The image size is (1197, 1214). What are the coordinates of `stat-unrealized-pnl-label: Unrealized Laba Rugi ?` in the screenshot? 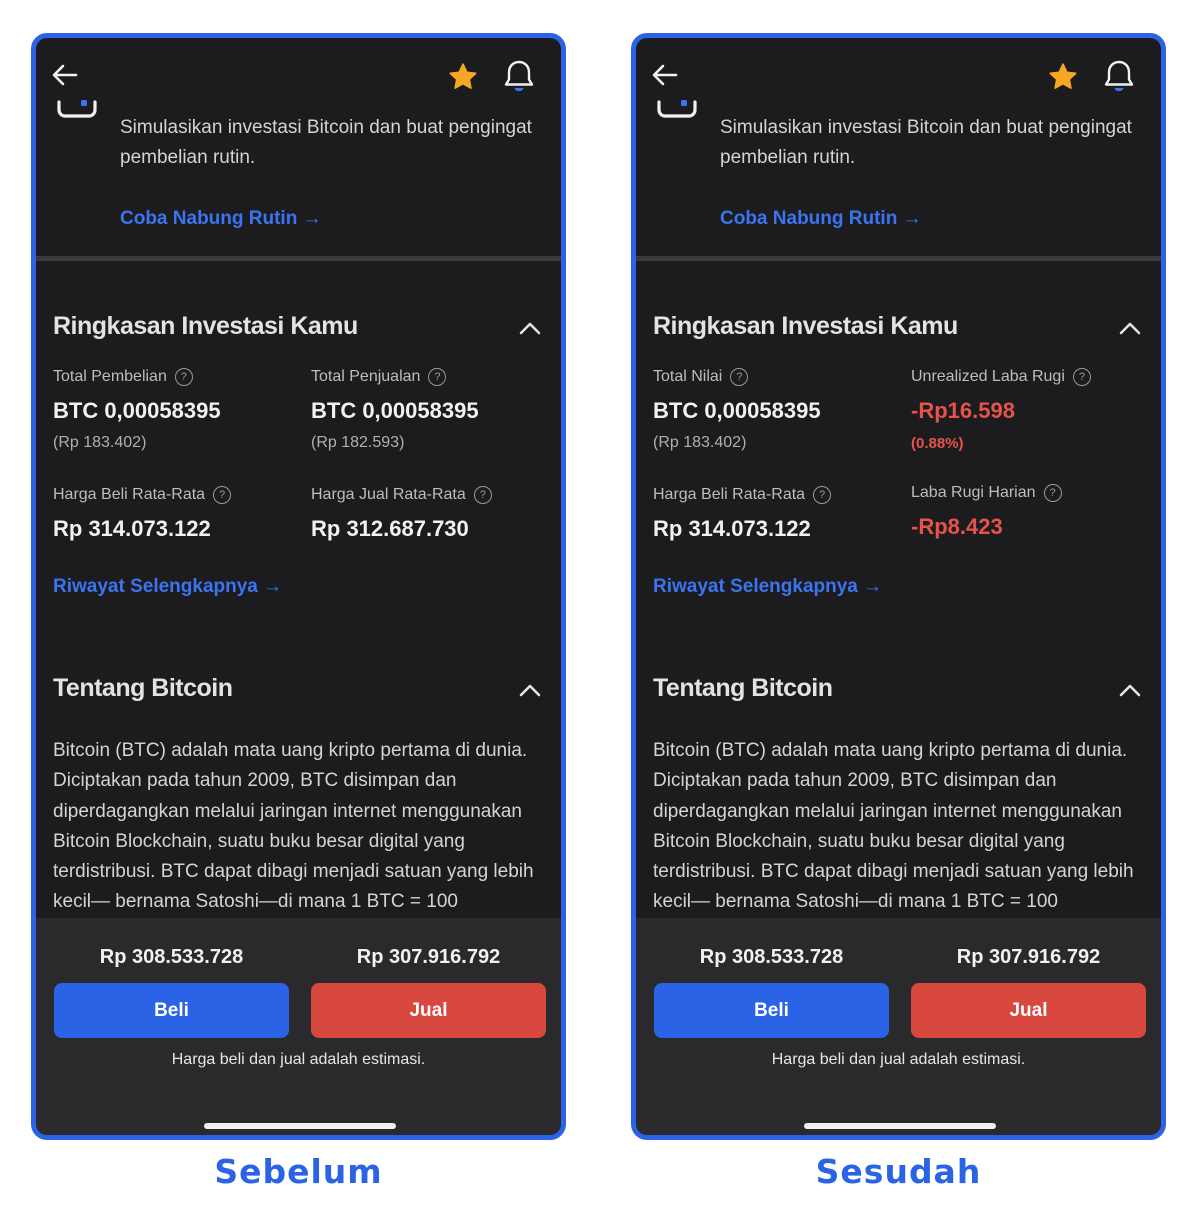 It's located at (1001, 377).